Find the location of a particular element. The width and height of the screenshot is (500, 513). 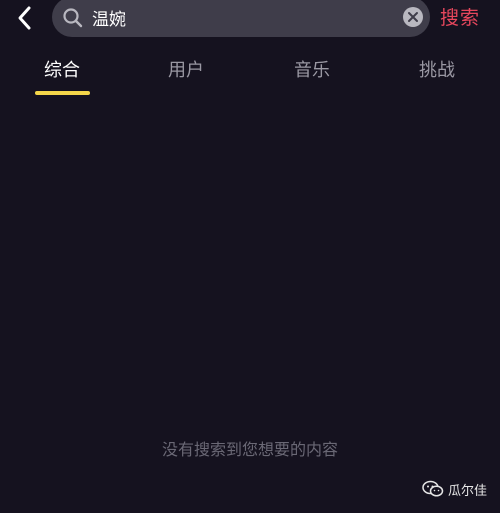

watermark-text: 瓜尔佳 is located at coordinates (468, 491).